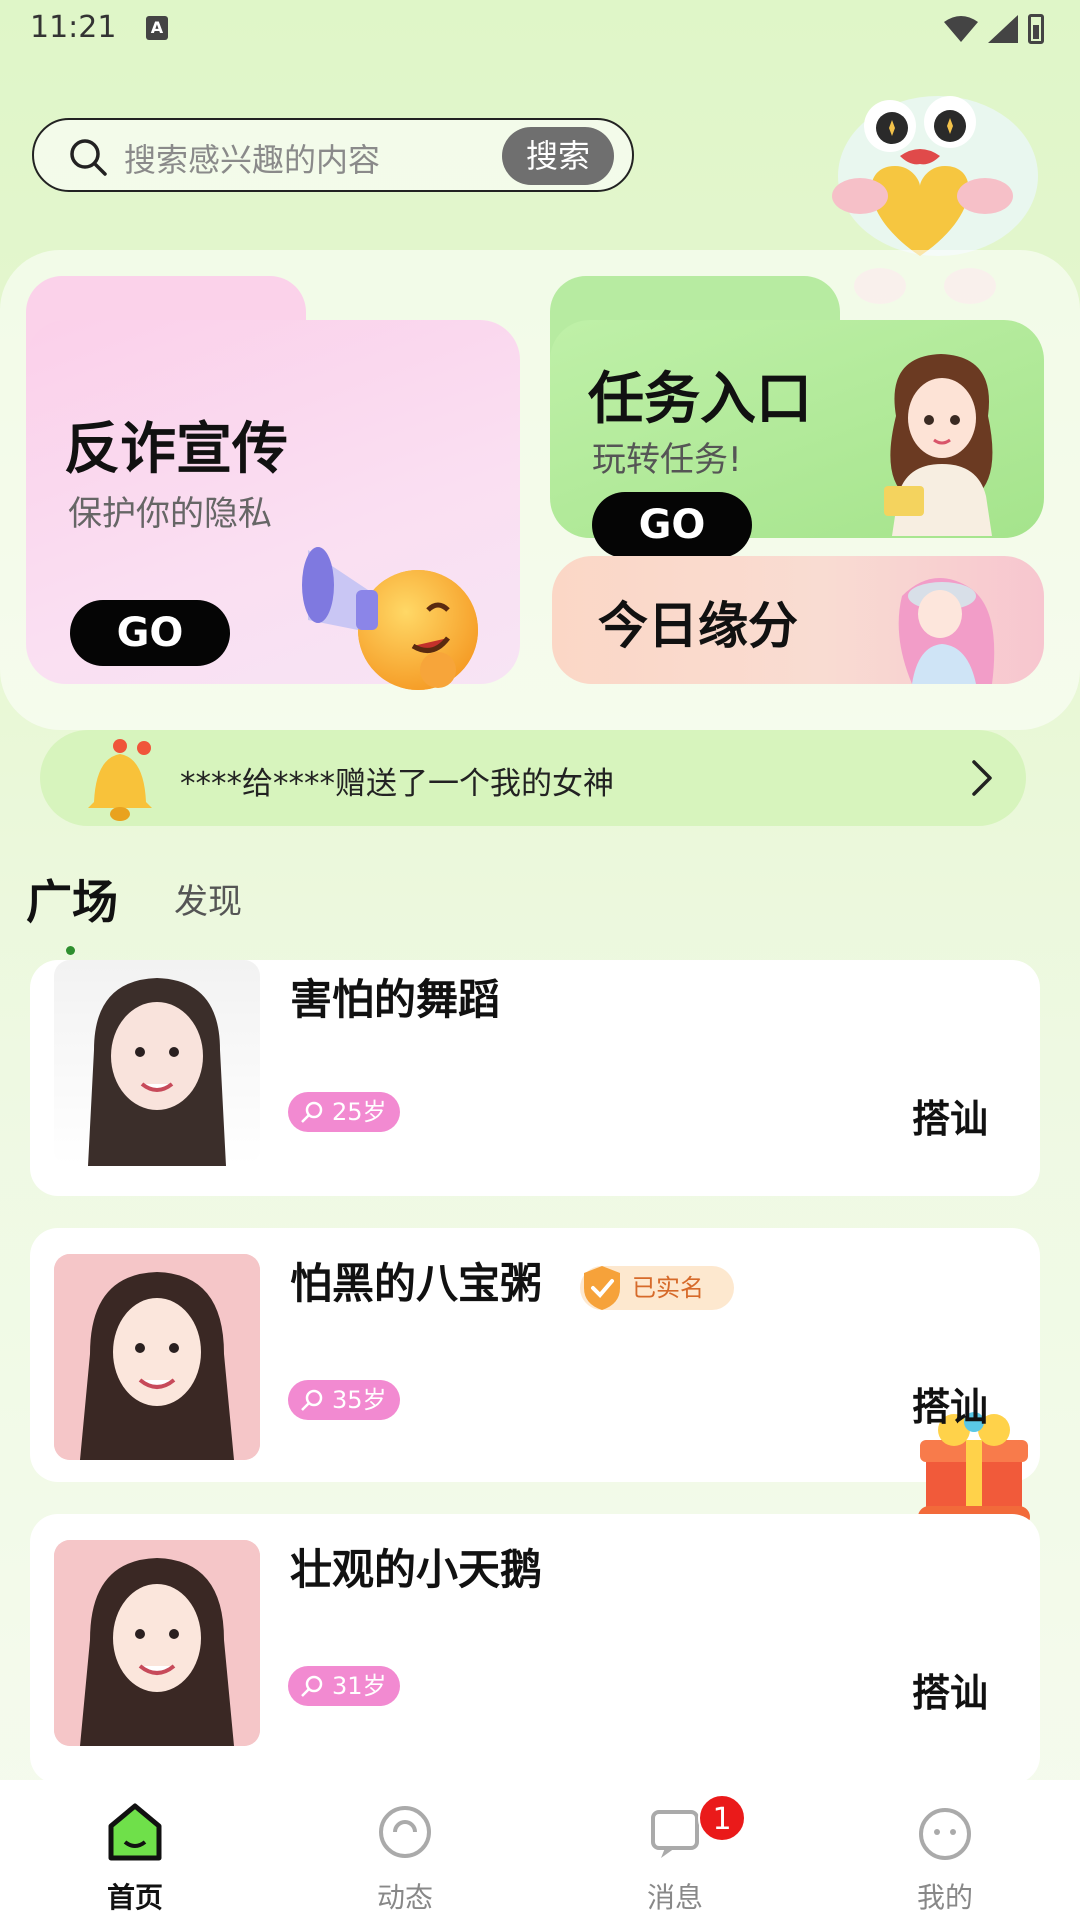 The image size is (1080, 1920). Describe the element at coordinates (359, 1400) in the screenshot. I see `age-text: 35岁` at that location.